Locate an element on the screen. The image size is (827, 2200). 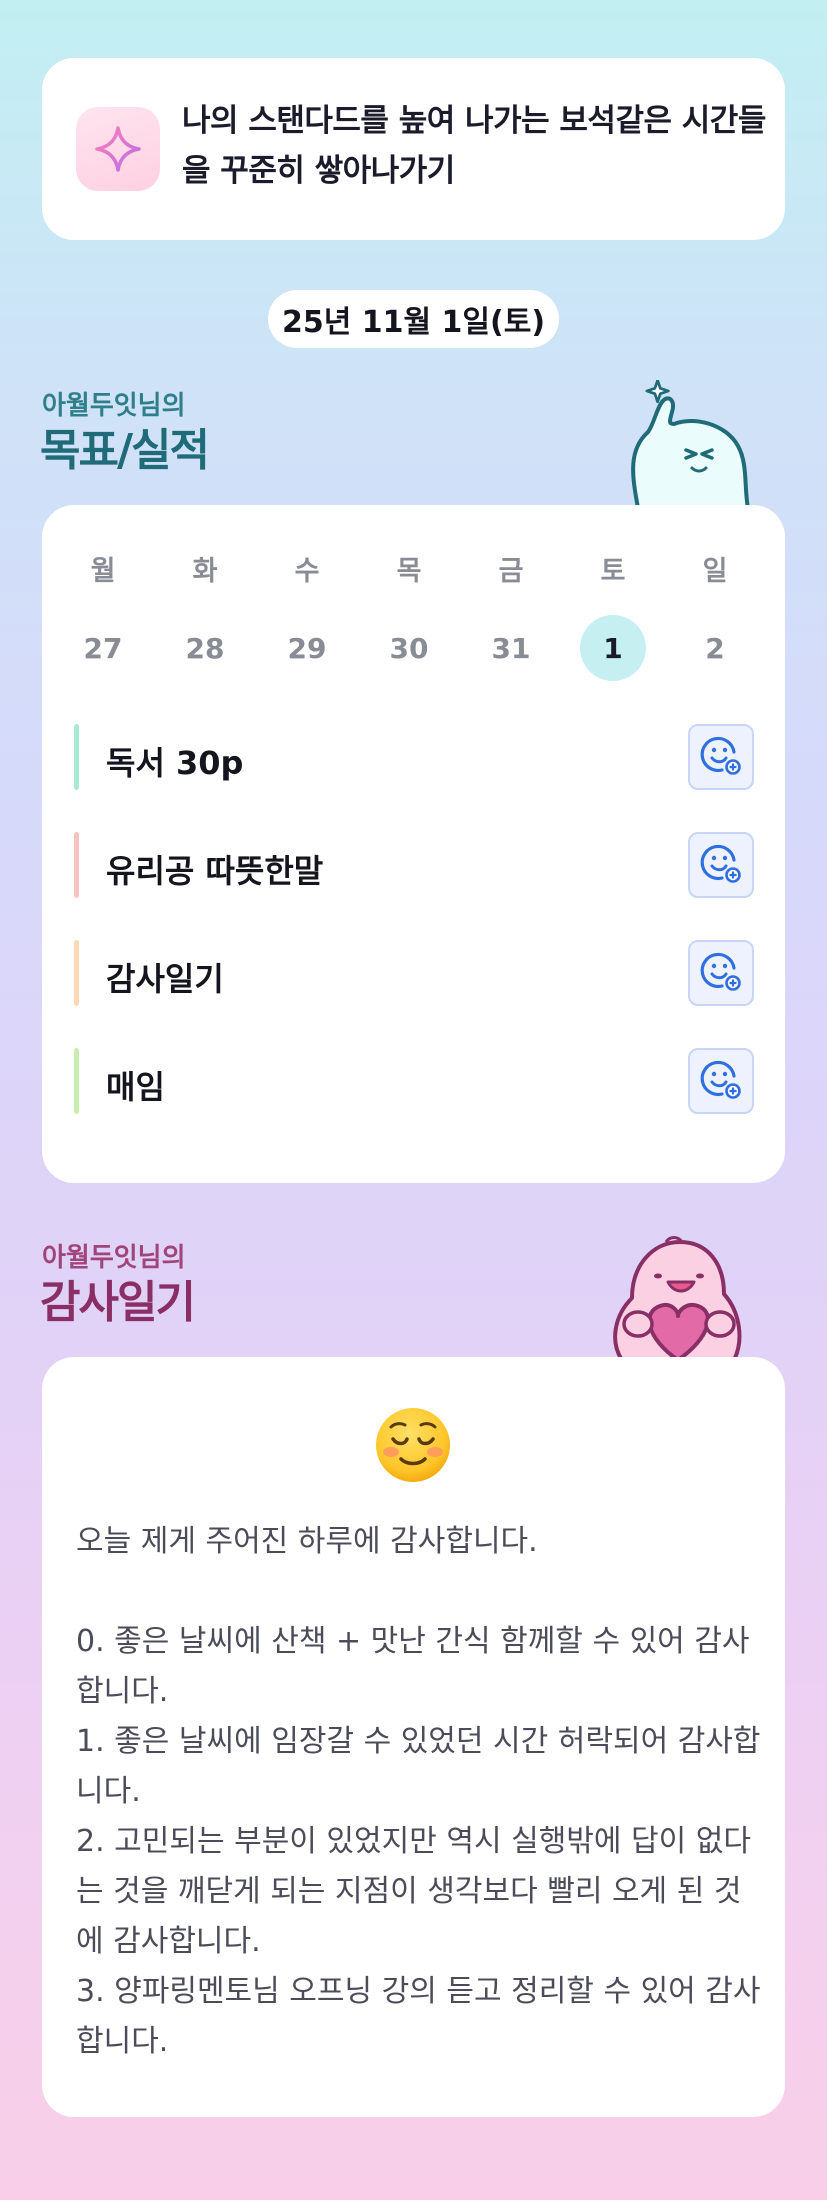
weekday-header: 월 화 수 목 금 토 일 is located at coordinates (413, 568).